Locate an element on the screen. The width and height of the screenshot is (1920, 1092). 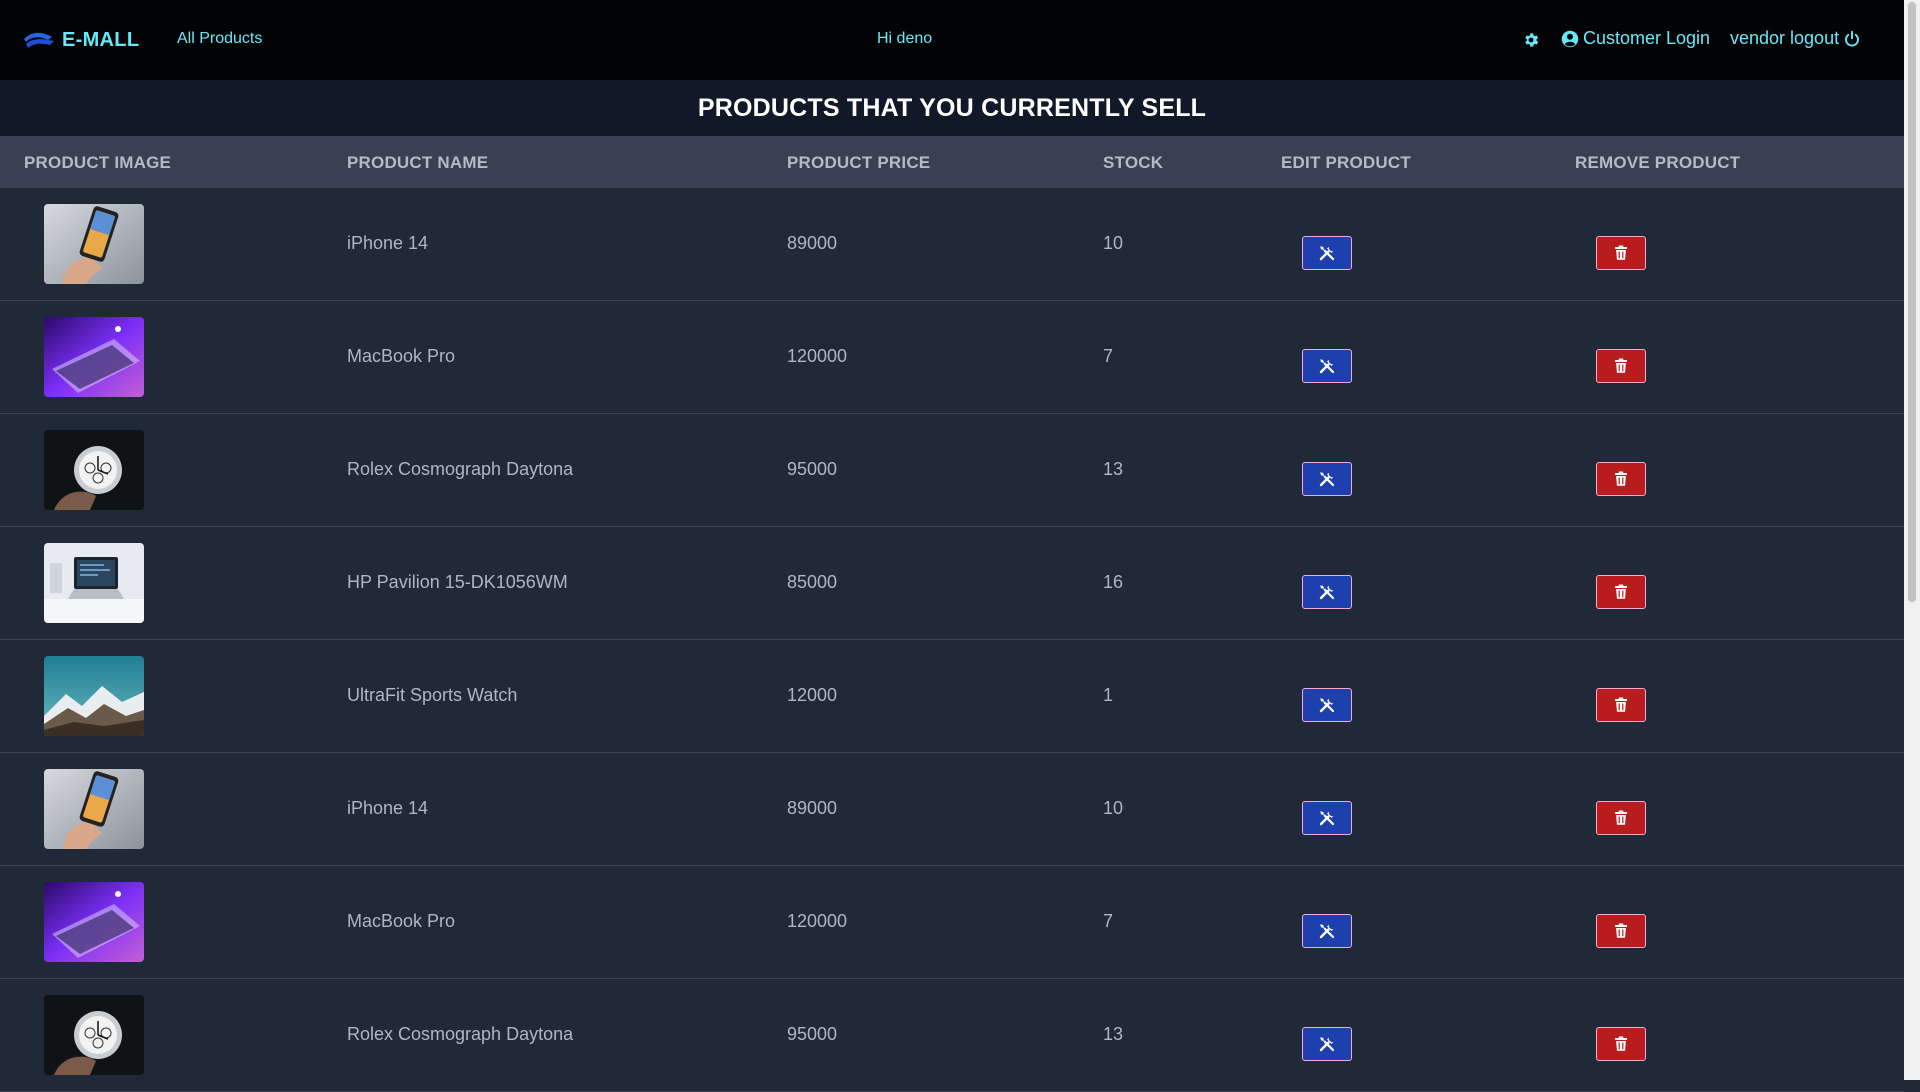
product-name: UltraFit Sports Watch is located at coordinates (432, 695).